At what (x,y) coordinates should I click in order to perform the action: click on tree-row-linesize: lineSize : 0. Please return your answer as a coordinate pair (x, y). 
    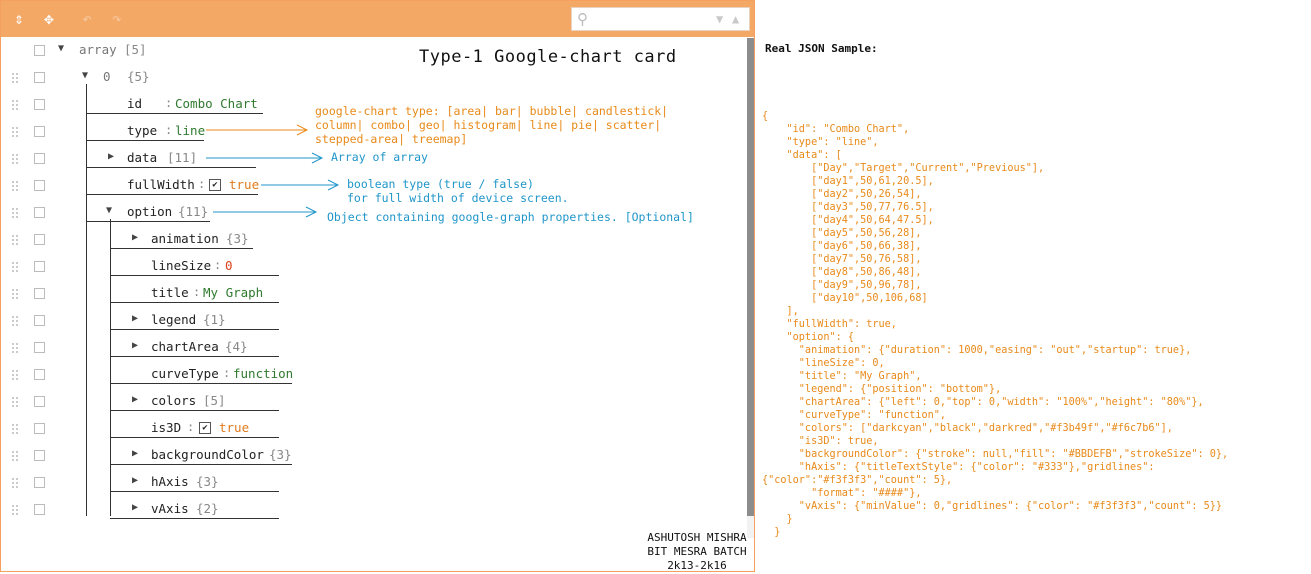
    Looking at the image, I should click on (373, 267).